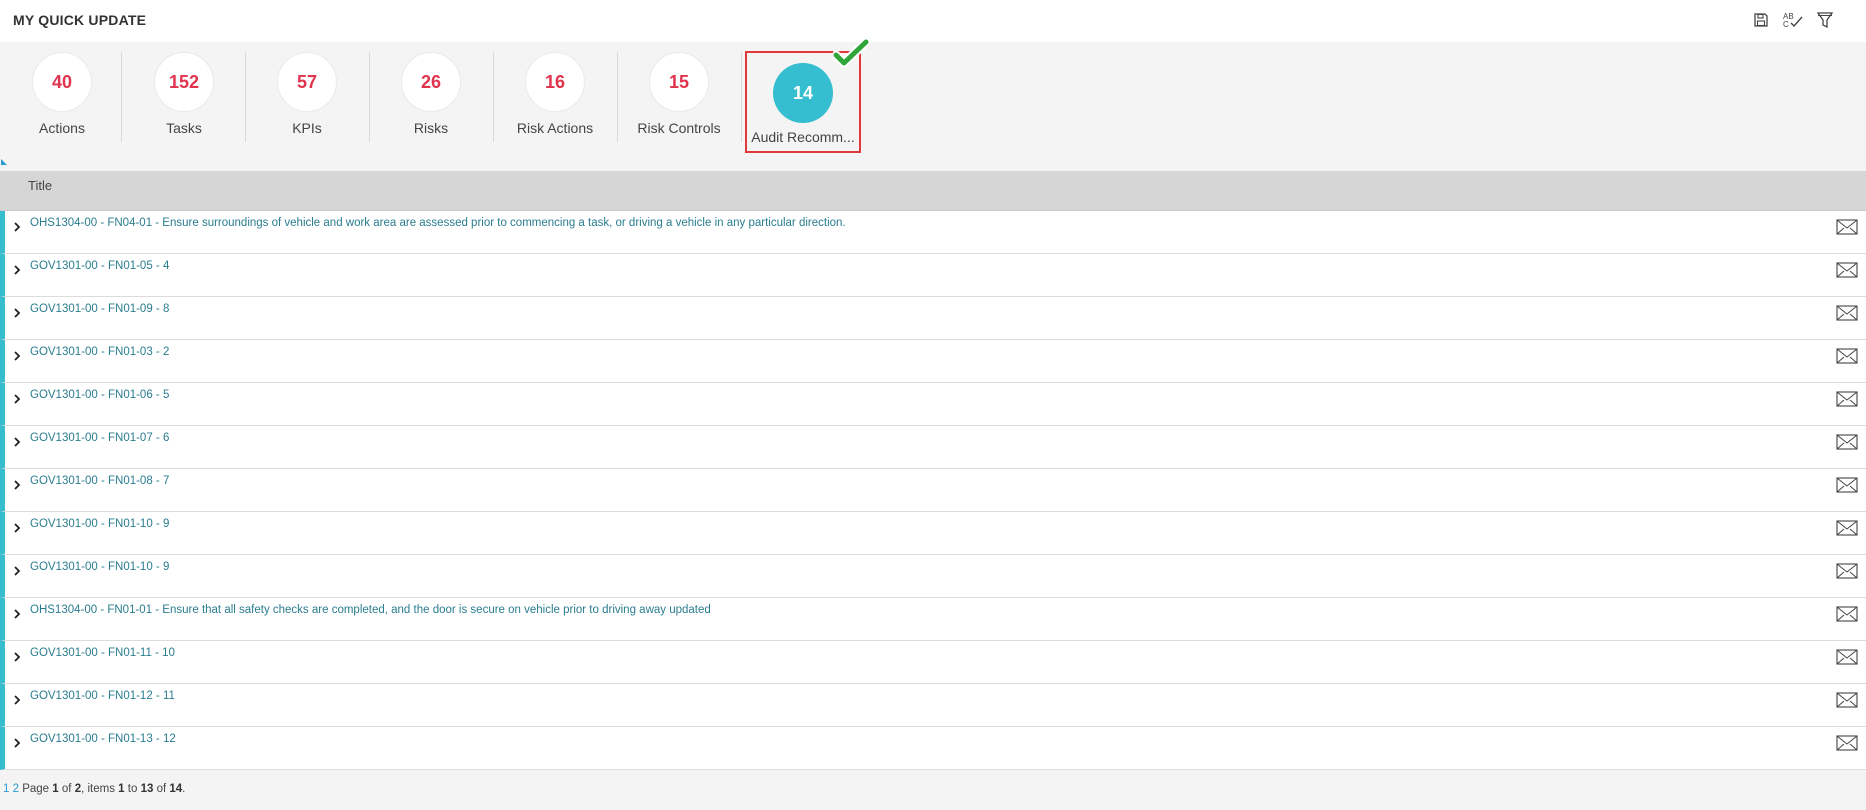  Describe the element at coordinates (1786, 24) in the screenshot. I see `svg-text: C` at that location.